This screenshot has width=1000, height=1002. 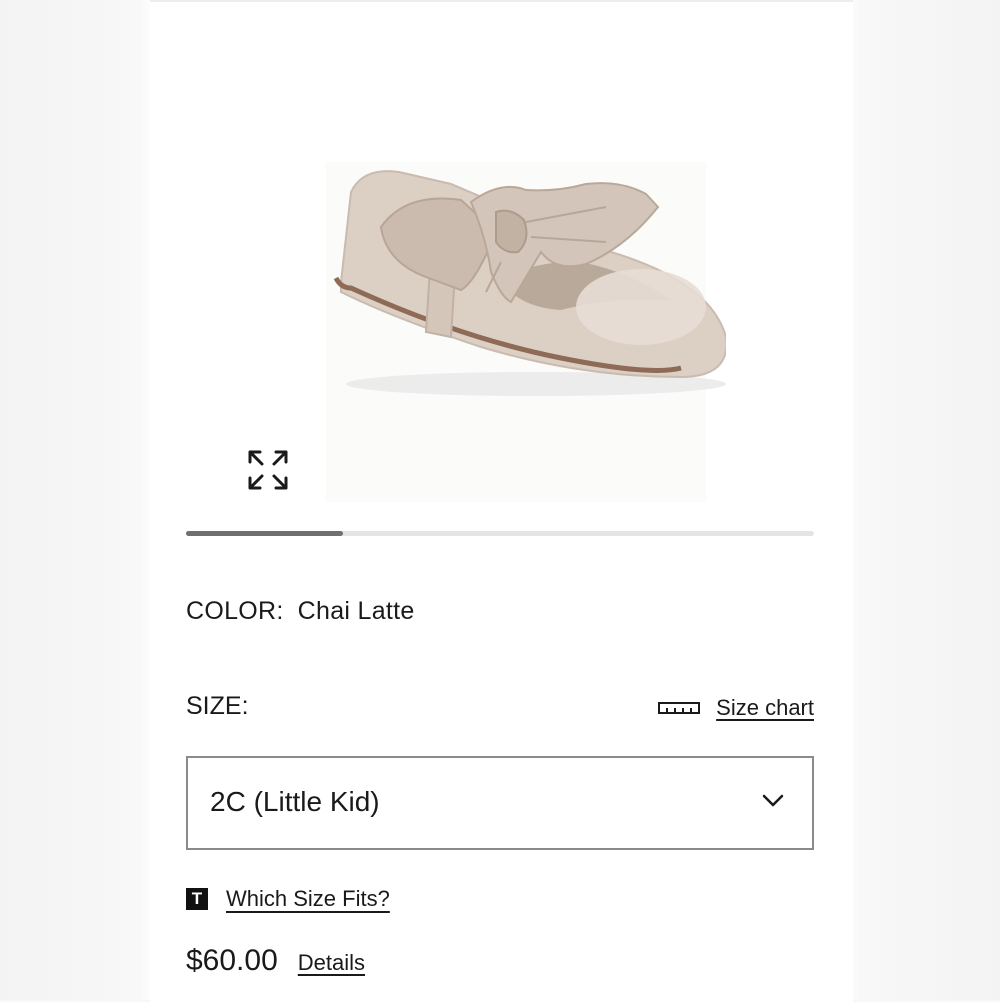 What do you see at coordinates (232, 960) in the screenshot?
I see `price: $60.00` at bounding box center [232, 960].